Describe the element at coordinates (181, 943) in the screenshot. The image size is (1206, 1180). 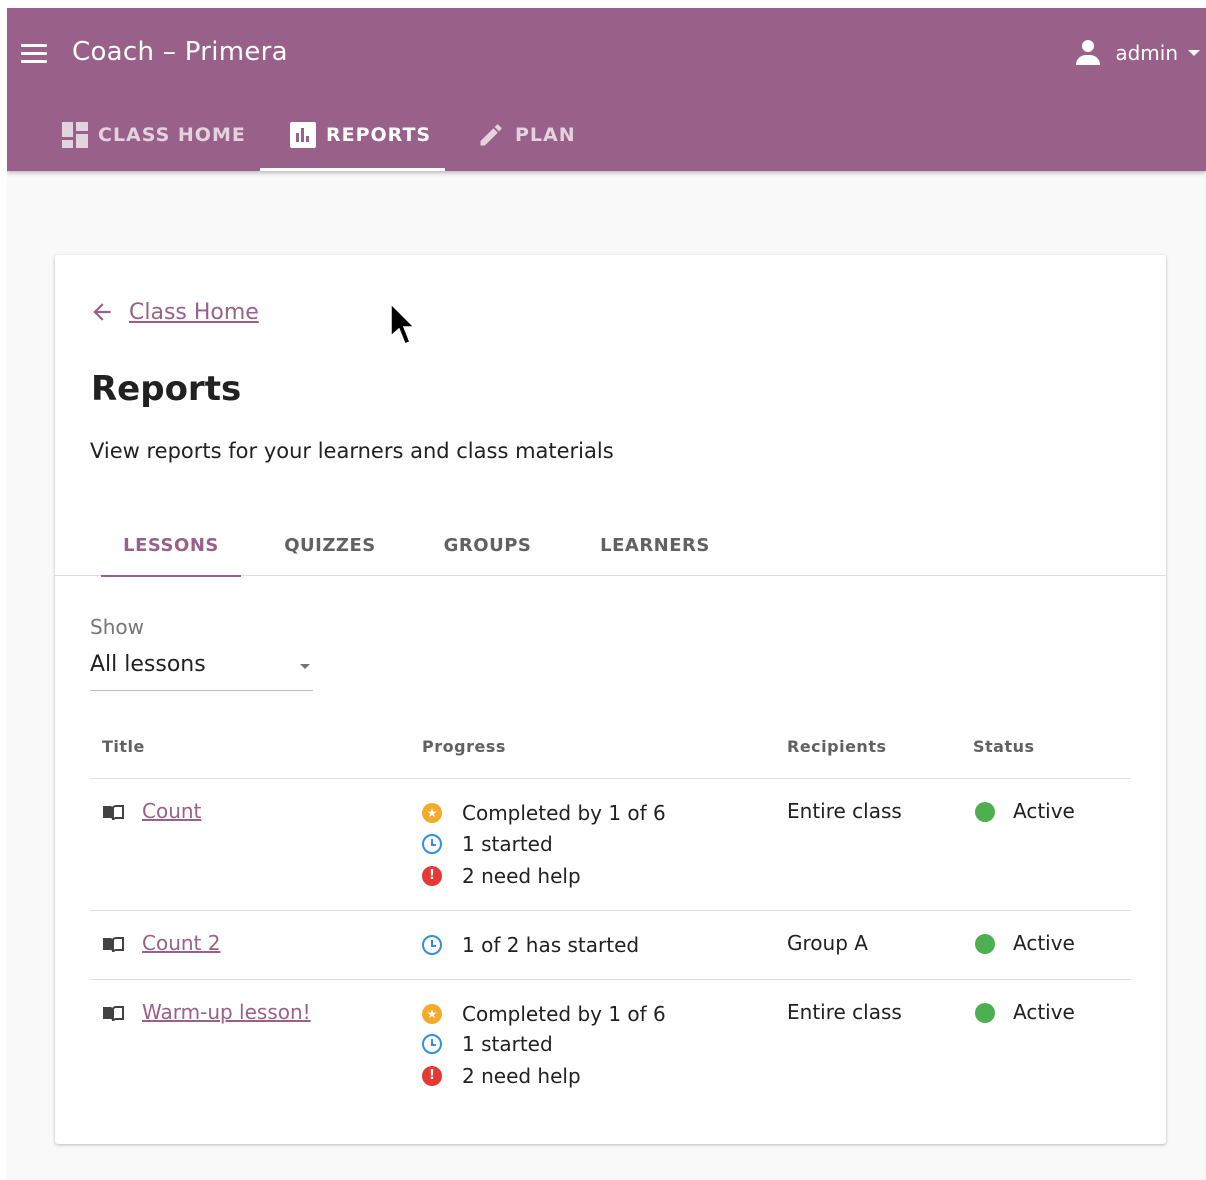
I see `lesson-title-link: Count 2` at that location.